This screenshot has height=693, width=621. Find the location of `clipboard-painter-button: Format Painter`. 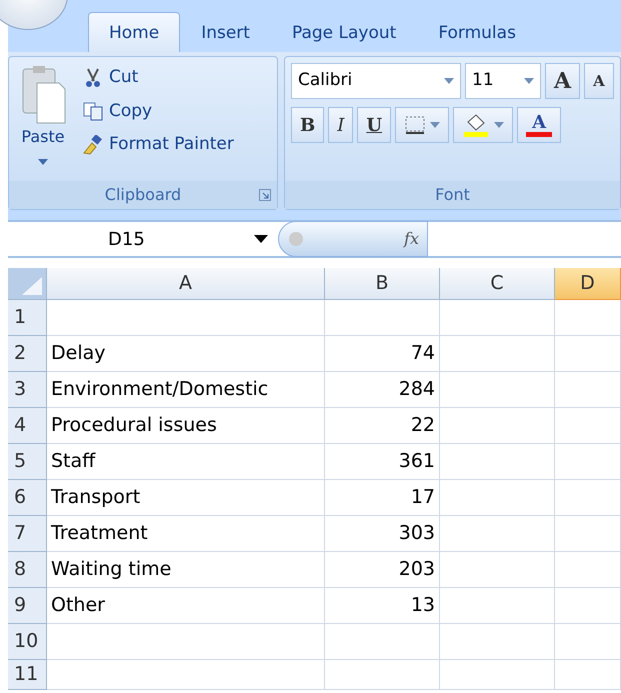

clipboard-painter-button: Format Painter is located at coordinates (158, 145).